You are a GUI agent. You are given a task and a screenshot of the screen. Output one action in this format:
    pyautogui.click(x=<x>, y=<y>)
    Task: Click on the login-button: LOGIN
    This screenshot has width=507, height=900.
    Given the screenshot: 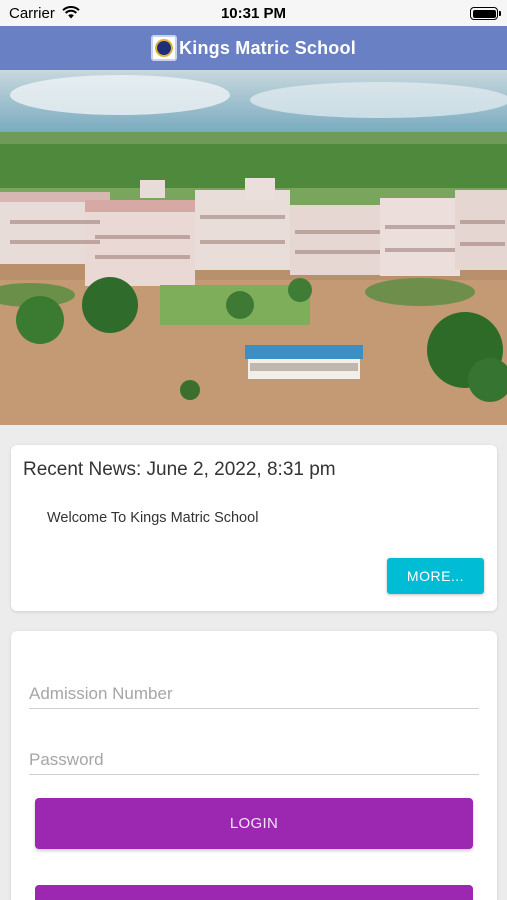 What is the action you would take?
    pyautogui.click(x=254, y=823)
    